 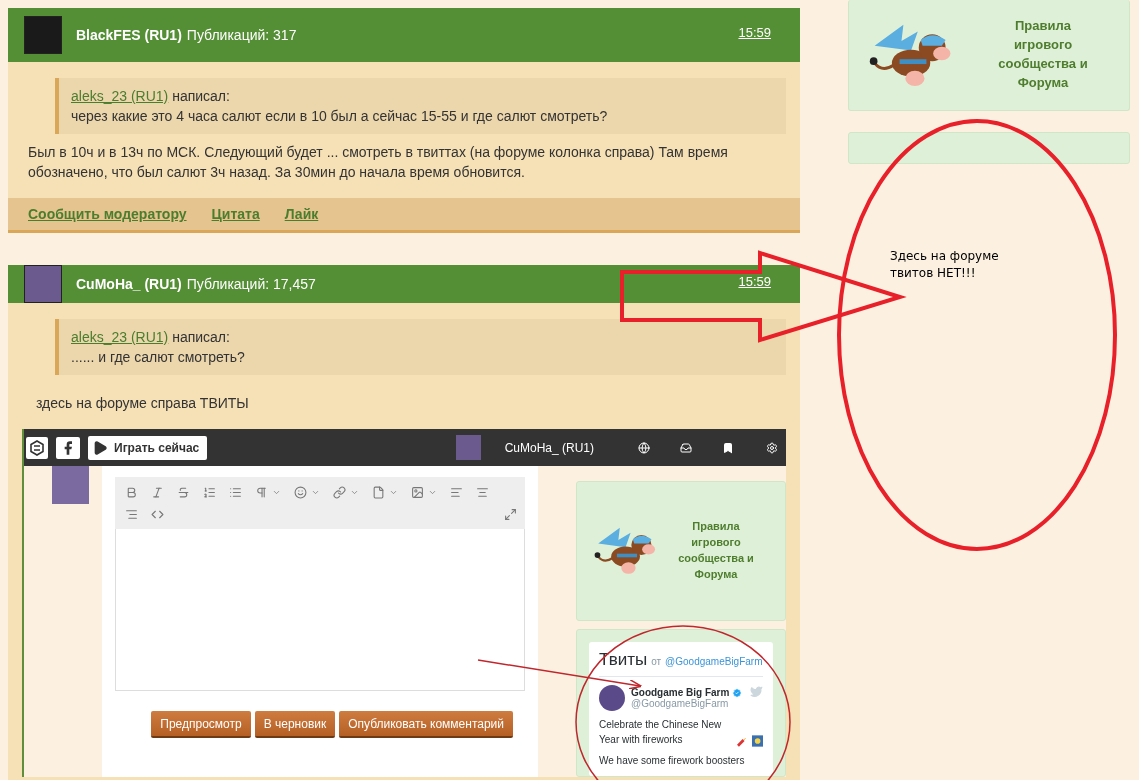 What do you see at coordinates (107, 214) in the screenshot?
I see `post-action-link: Сообщить модератору` at bounding box center [107, 214].